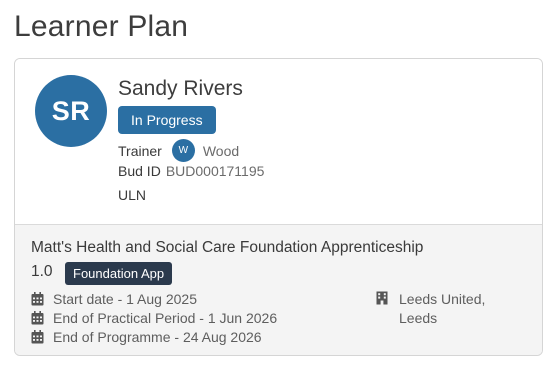 This screenshot has height=365, width=555. What do you see at coordinates (215, 171) in the screenshot?
I see `bud-id-value: BUD000171195` at bounding box center [215, 171].